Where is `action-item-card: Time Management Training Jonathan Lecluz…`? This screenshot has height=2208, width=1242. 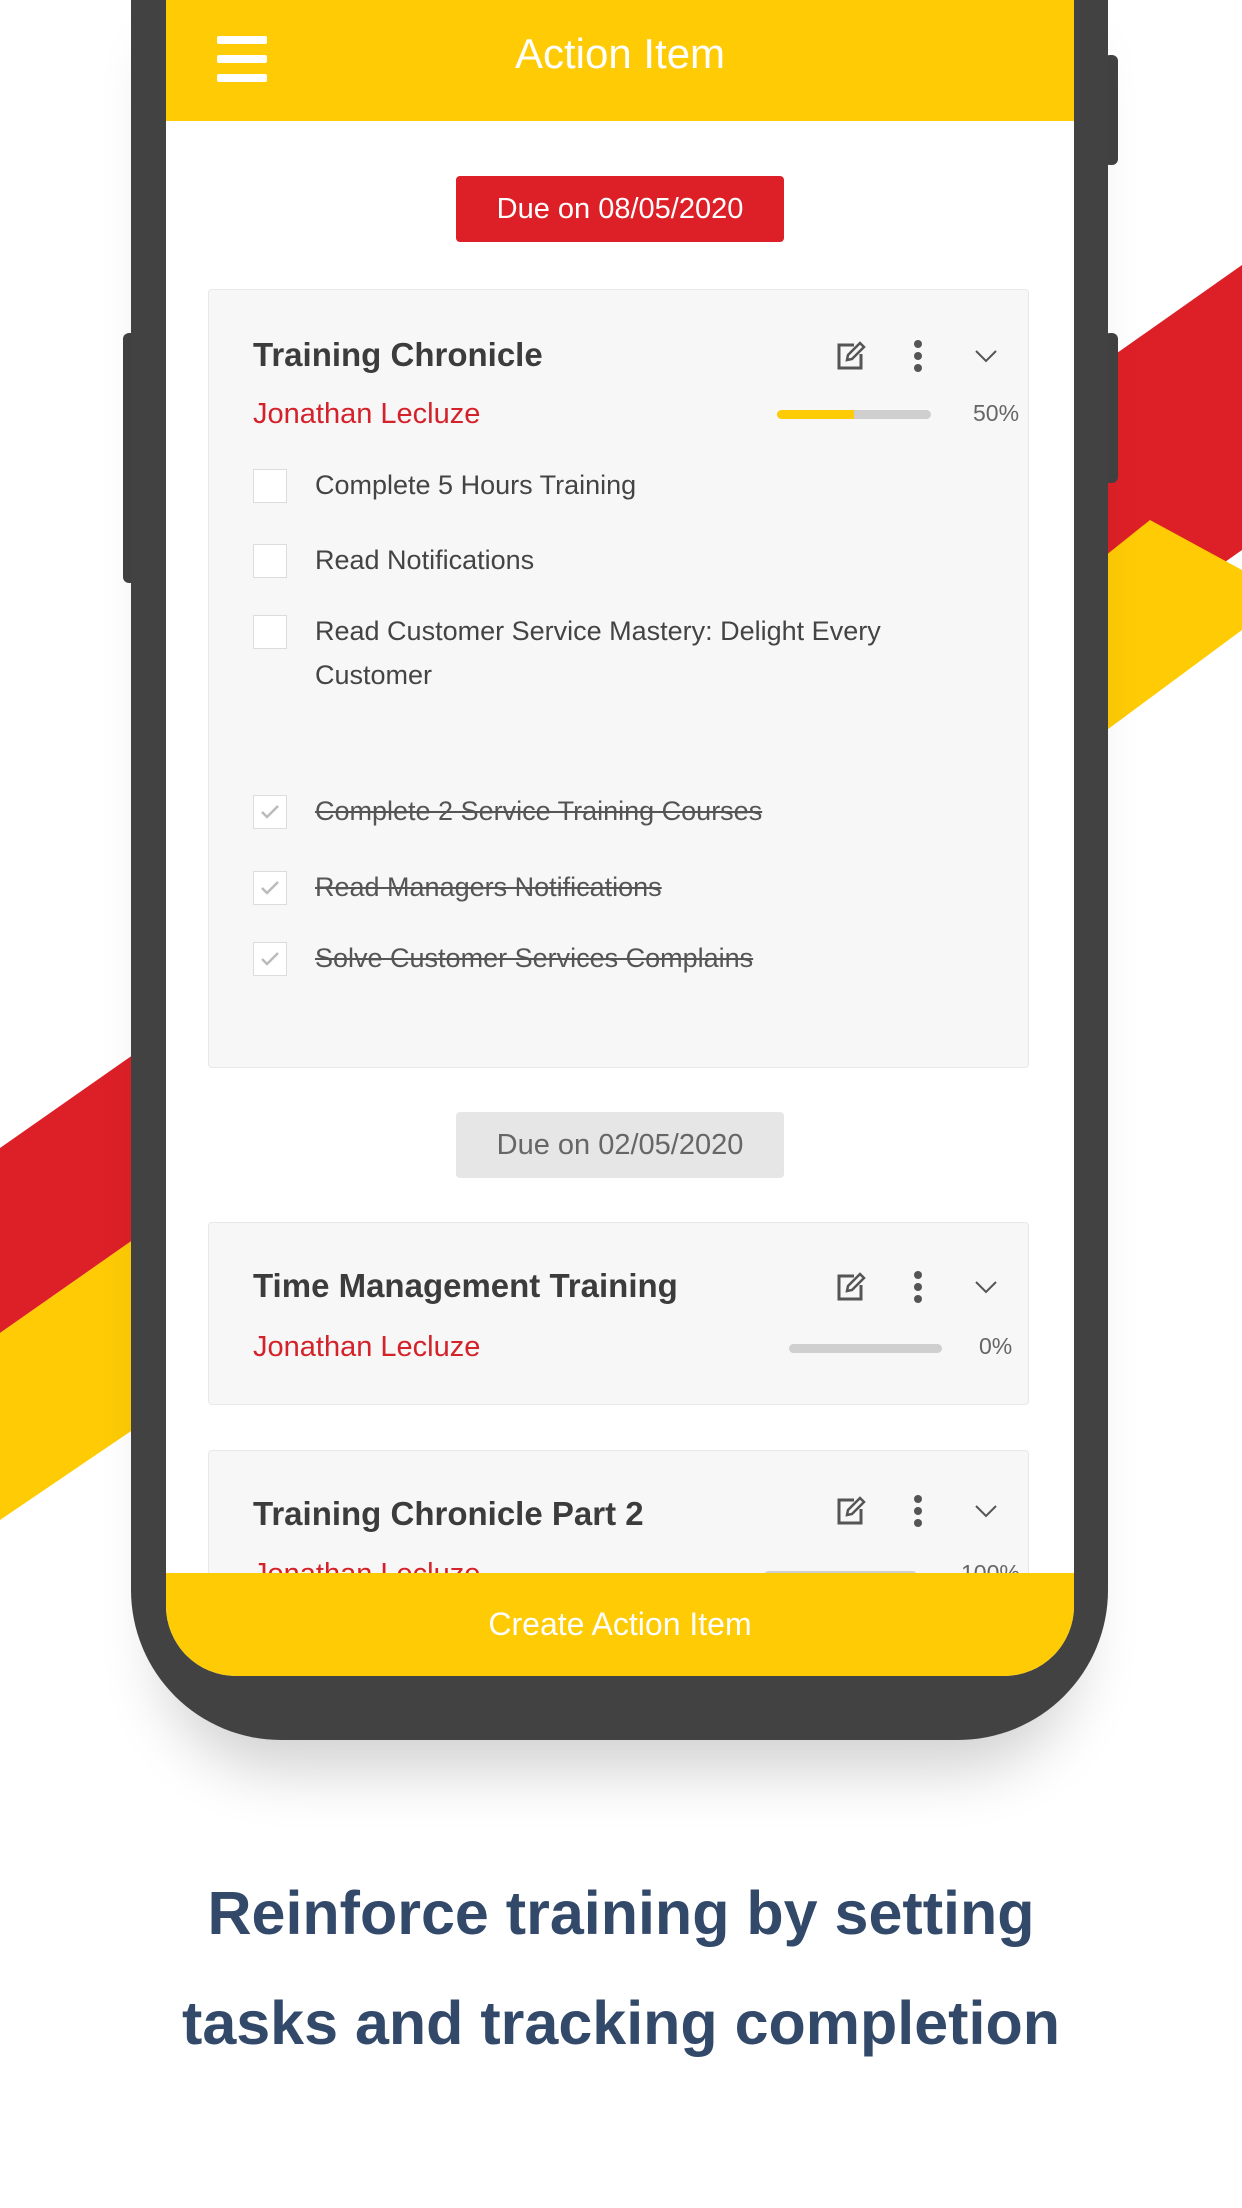
action-item-card: Time Management Training Jonathan Lecluz… is located at coordinates (618, 1313).